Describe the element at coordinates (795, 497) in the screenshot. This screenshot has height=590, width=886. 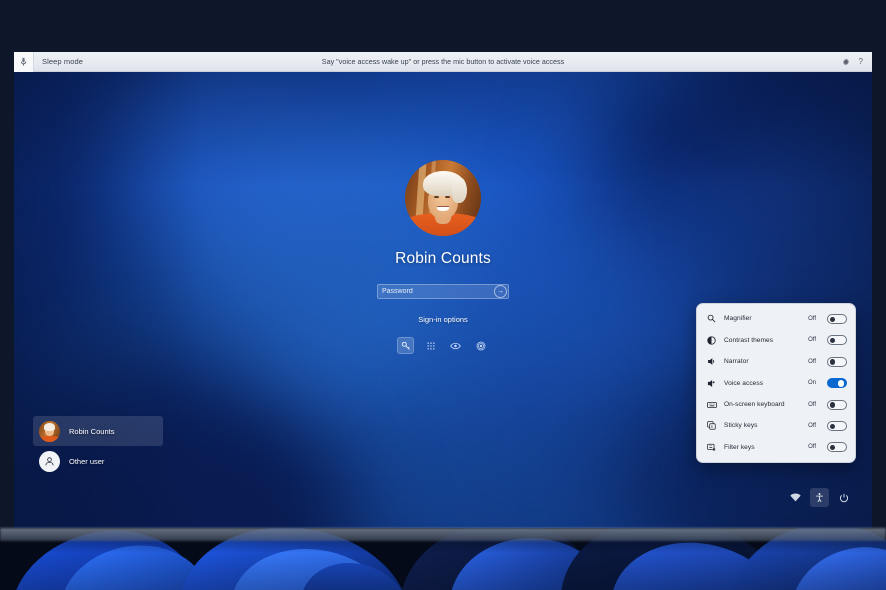
I see `network-icon` at that location.